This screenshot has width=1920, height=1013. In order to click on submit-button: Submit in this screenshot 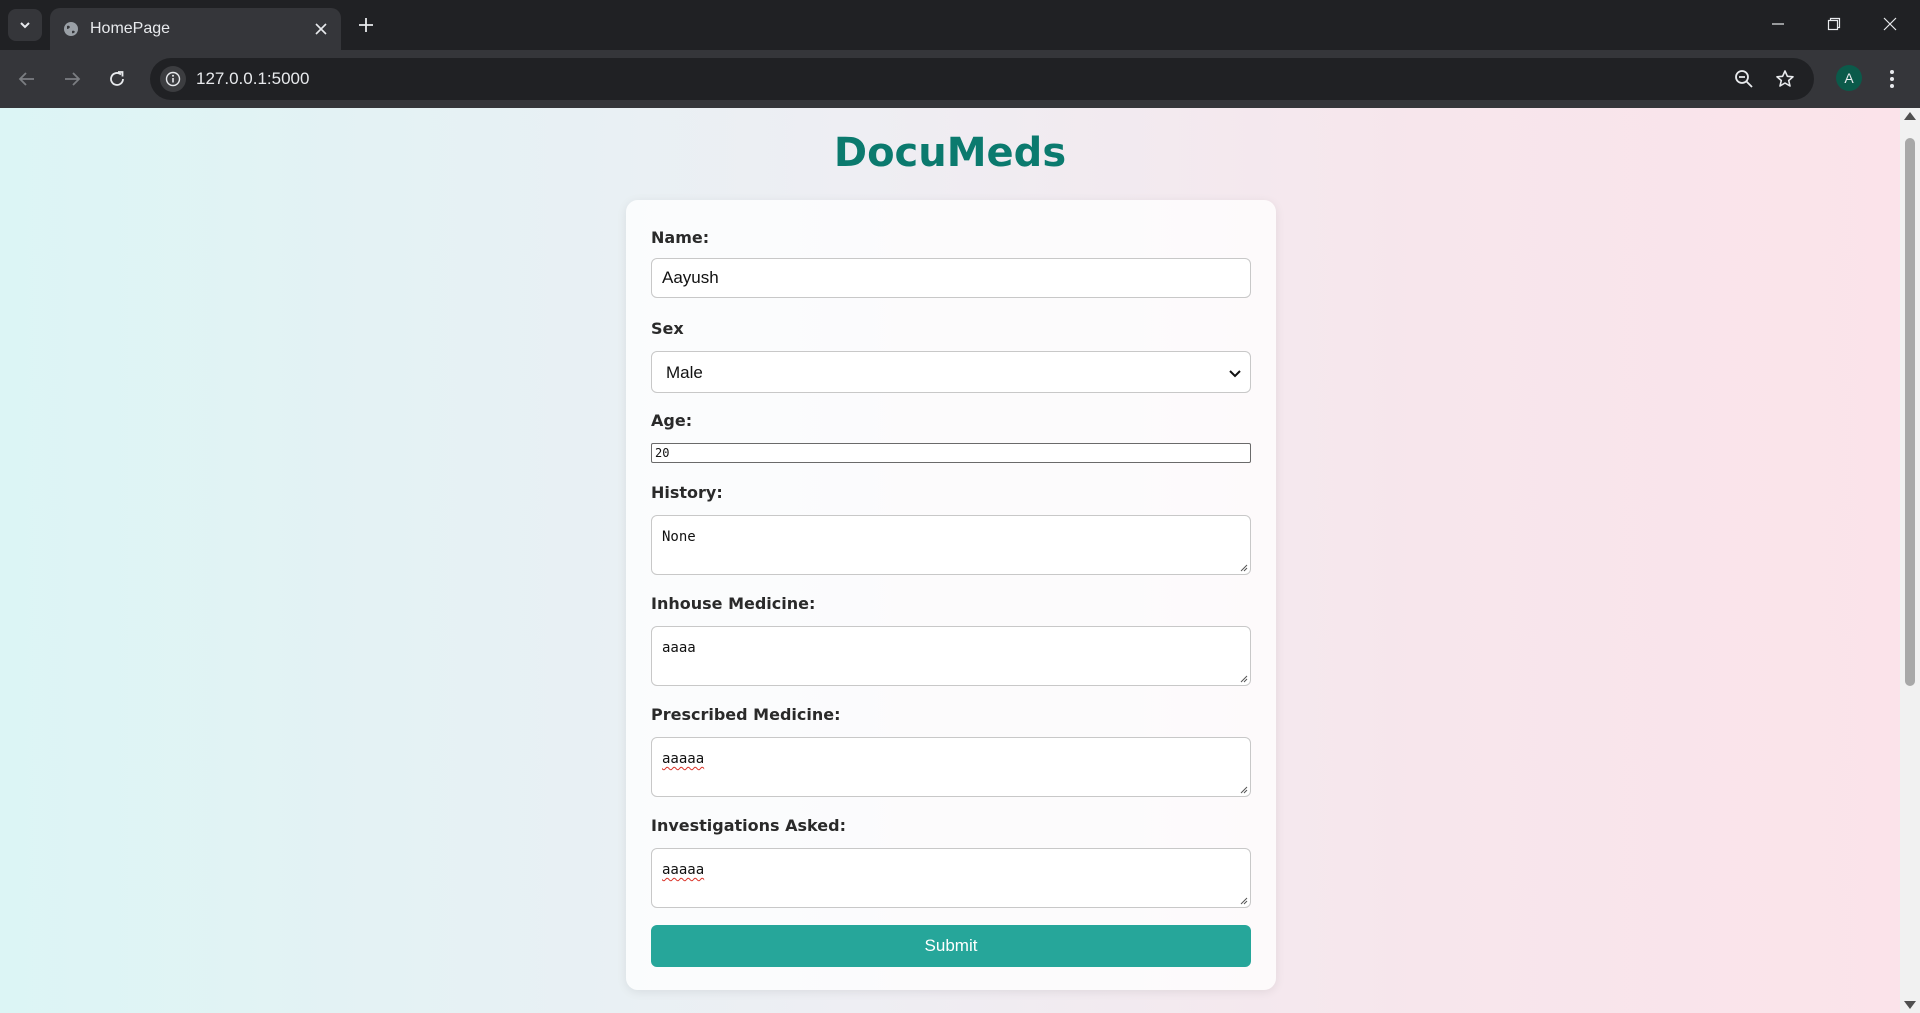, I will do `click(951, 946)`.